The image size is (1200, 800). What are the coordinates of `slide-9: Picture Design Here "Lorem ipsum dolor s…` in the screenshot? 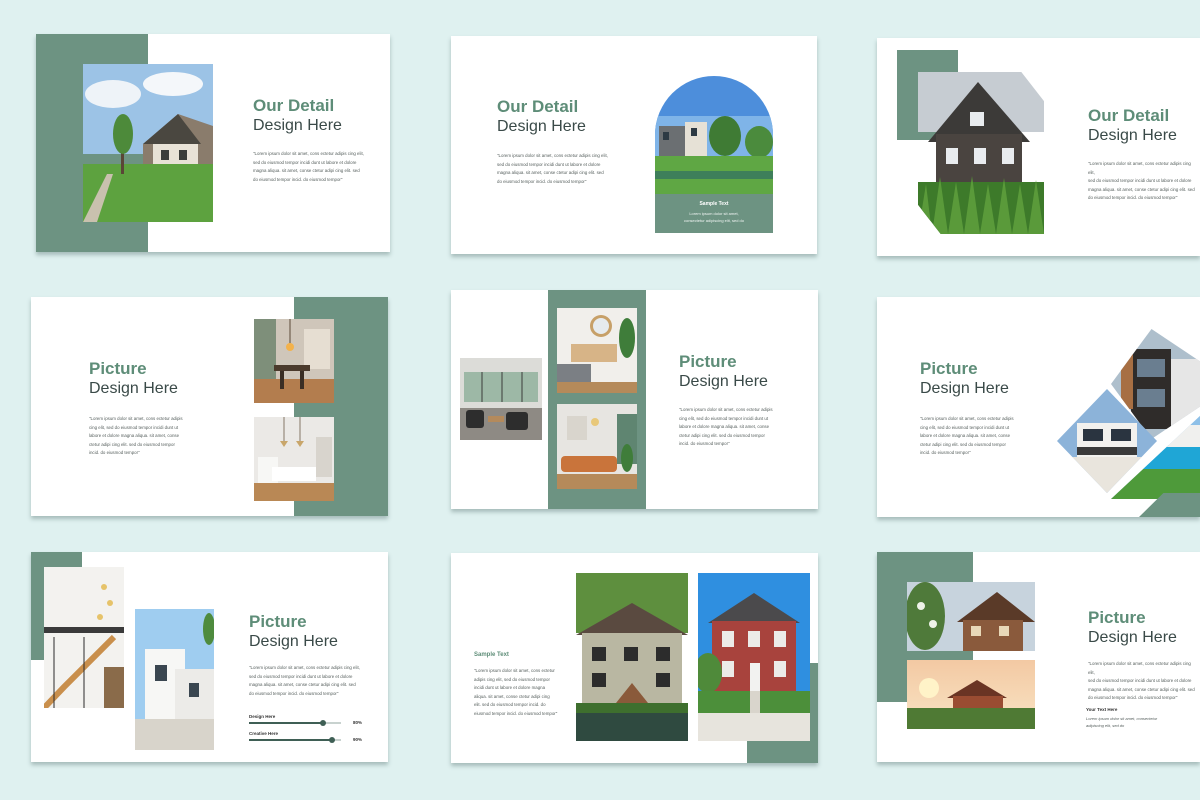 It's located at (1038, 657).